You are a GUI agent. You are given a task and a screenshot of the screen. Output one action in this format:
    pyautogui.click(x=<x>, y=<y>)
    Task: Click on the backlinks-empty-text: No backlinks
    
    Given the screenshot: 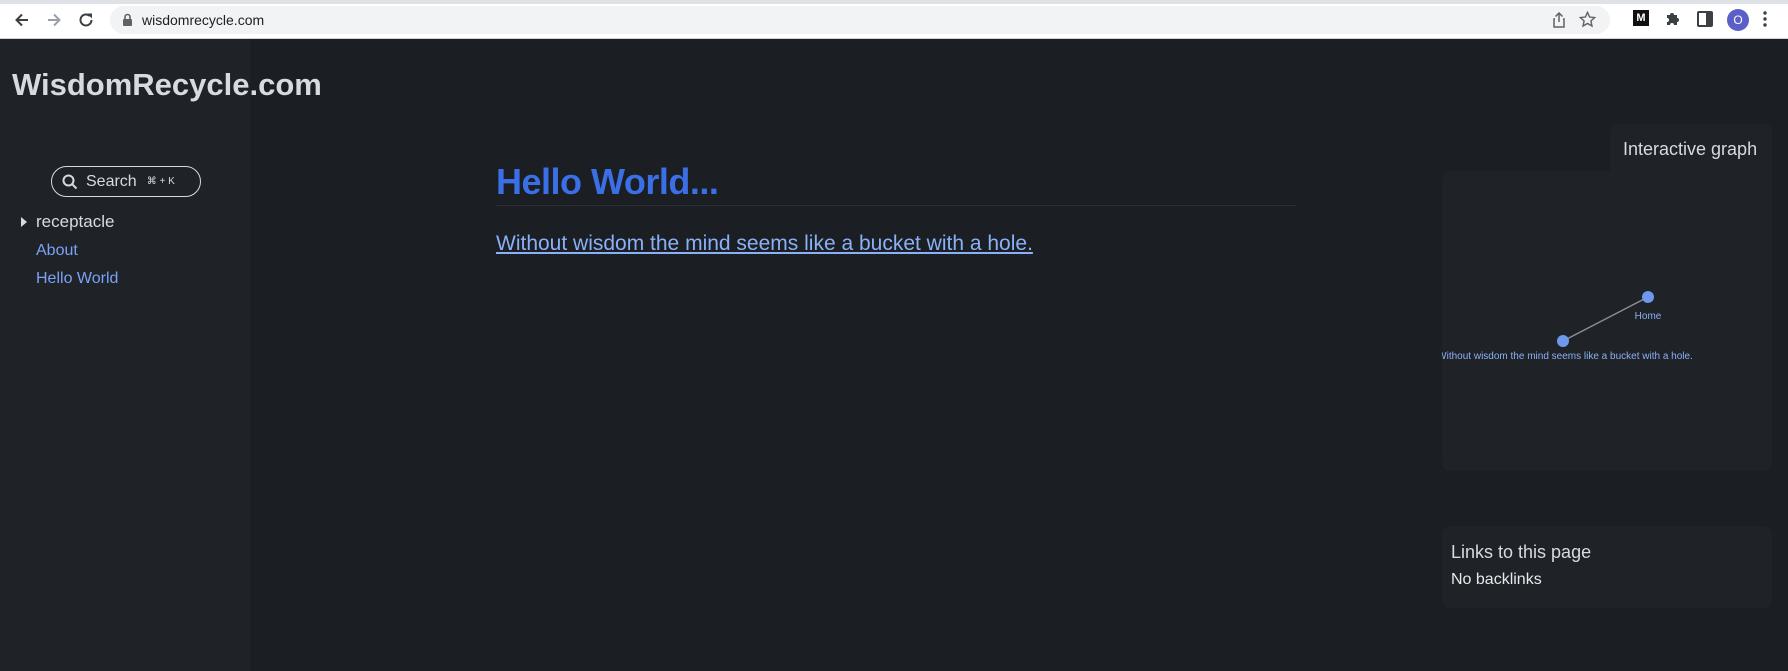 What is the action you would take?
    pyautogui.click(x=1496, y=579)
    